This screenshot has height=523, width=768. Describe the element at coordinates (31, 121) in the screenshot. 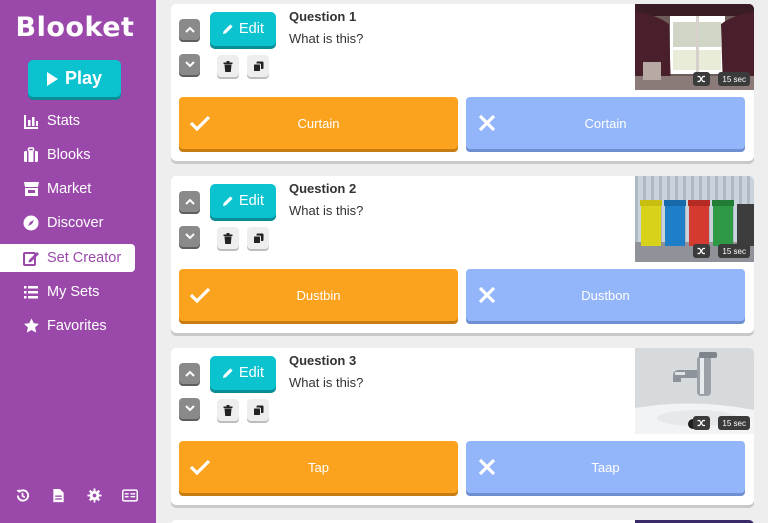

I see `chart-icon` at that location.